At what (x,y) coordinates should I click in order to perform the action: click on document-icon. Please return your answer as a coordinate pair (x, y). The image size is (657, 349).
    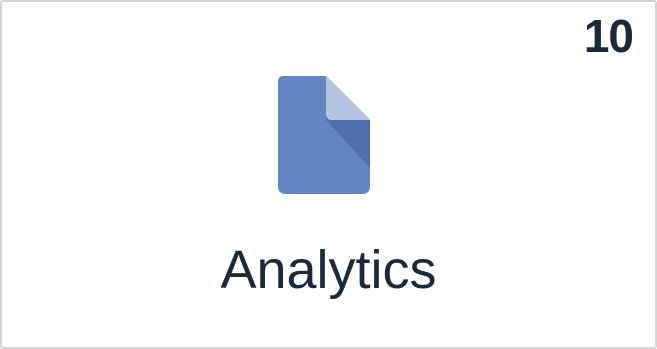
    Looking at the image, I should click on (324, 135).